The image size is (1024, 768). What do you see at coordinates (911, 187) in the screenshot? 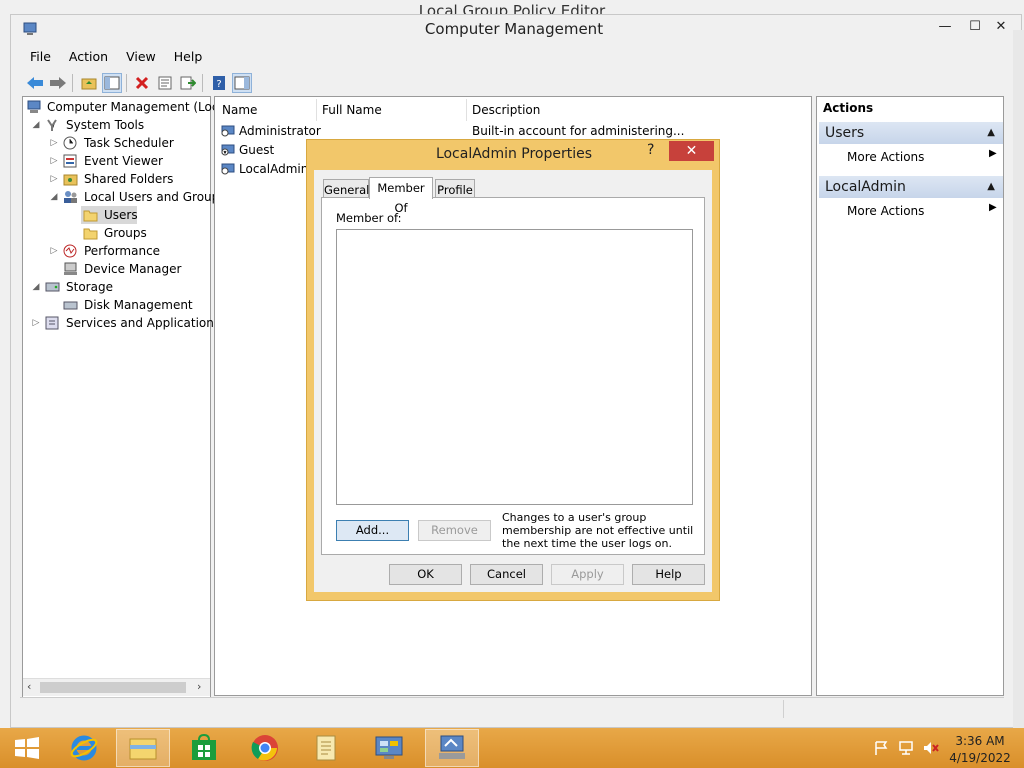
I see `actions-section-localadmin: LocalAdmin ▲` at bounding box center [911, 187].